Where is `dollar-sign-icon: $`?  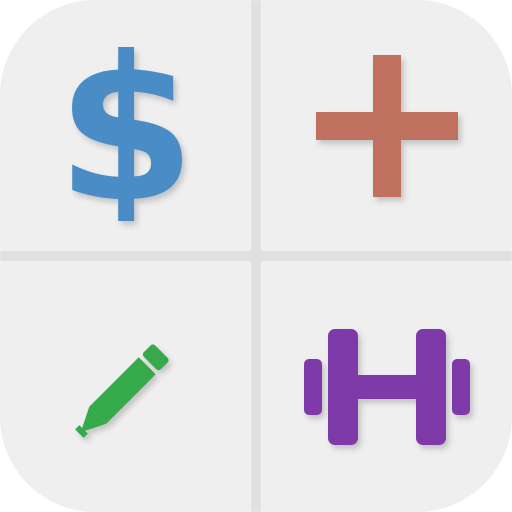 dollar-sign-icon: $ is located at coordinates (126, 126).